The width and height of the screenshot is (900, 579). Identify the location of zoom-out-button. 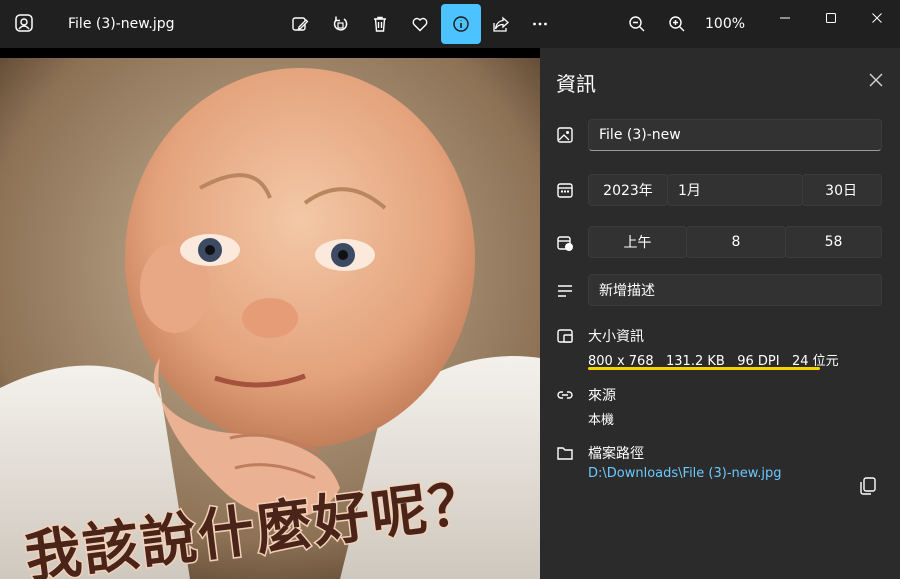
(637, 24).